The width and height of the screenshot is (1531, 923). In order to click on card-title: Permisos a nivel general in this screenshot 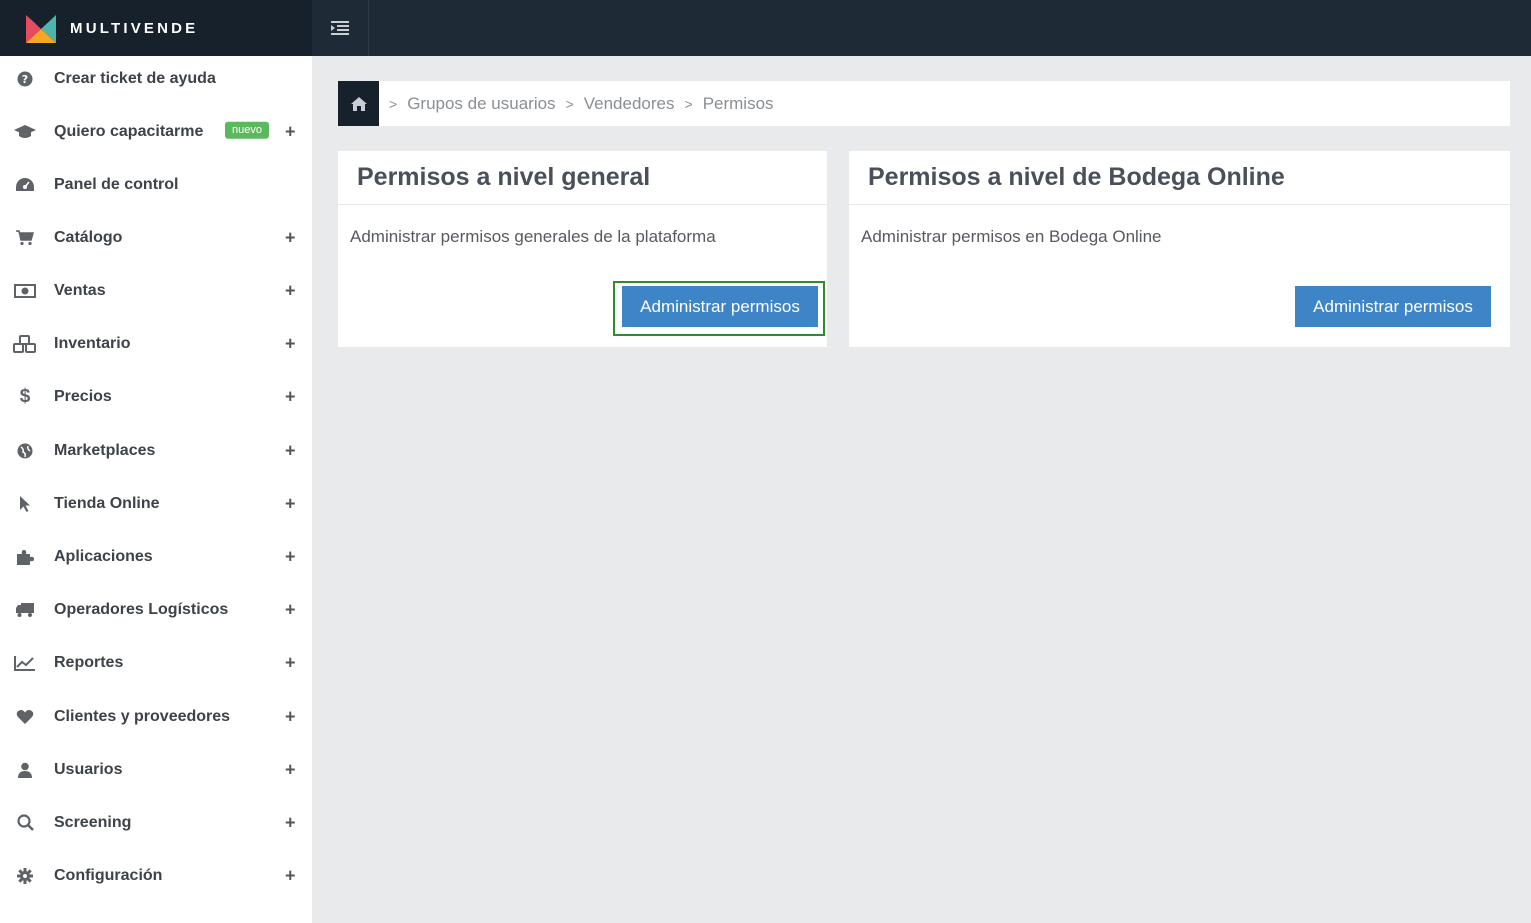, I will do `click(504, 177)`.